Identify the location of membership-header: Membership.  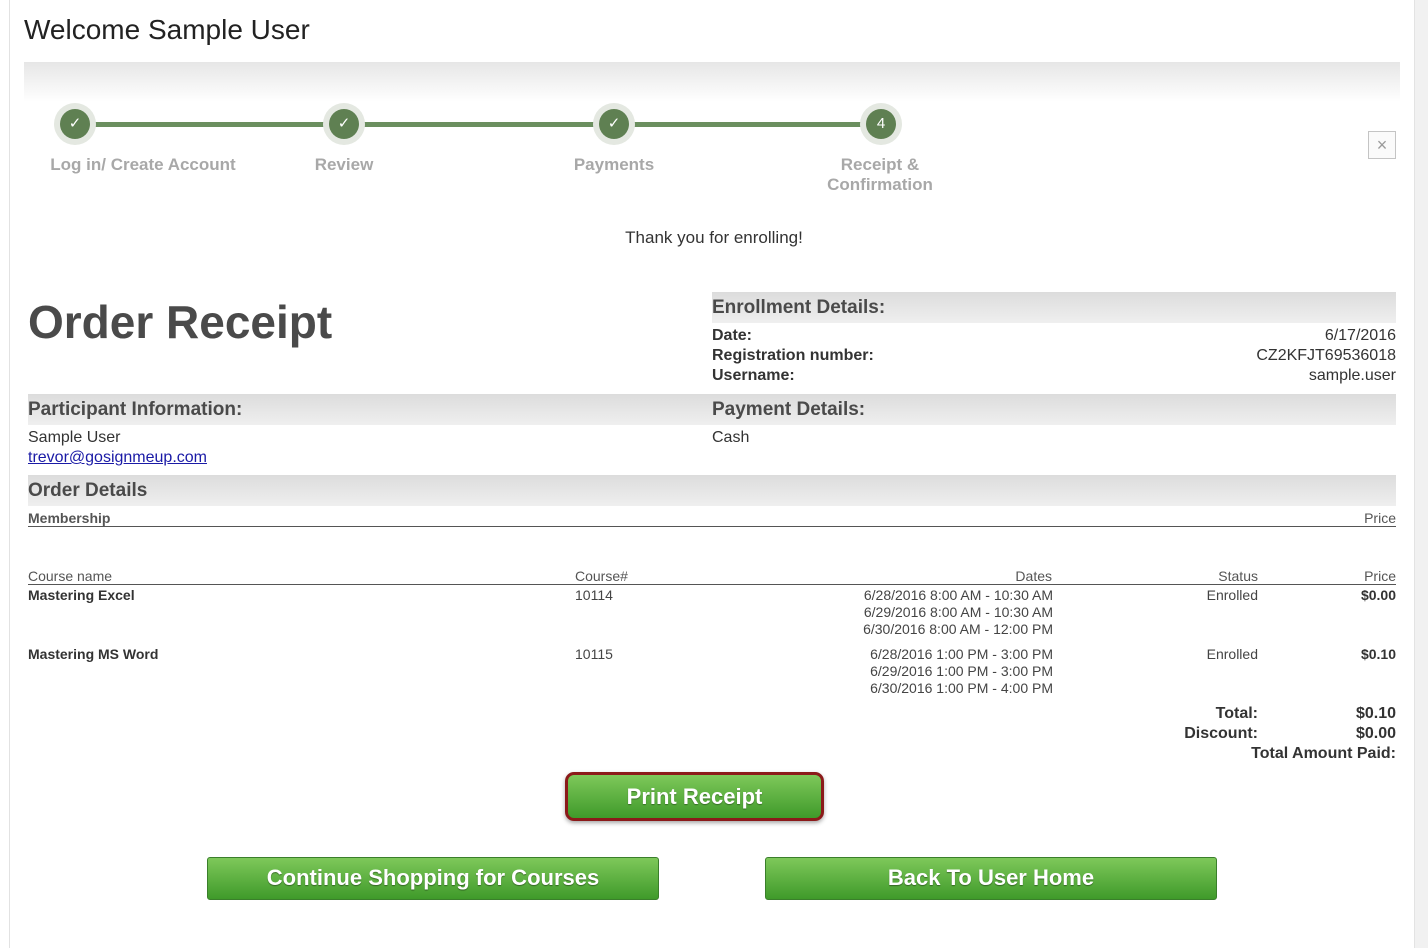
(69, 518).